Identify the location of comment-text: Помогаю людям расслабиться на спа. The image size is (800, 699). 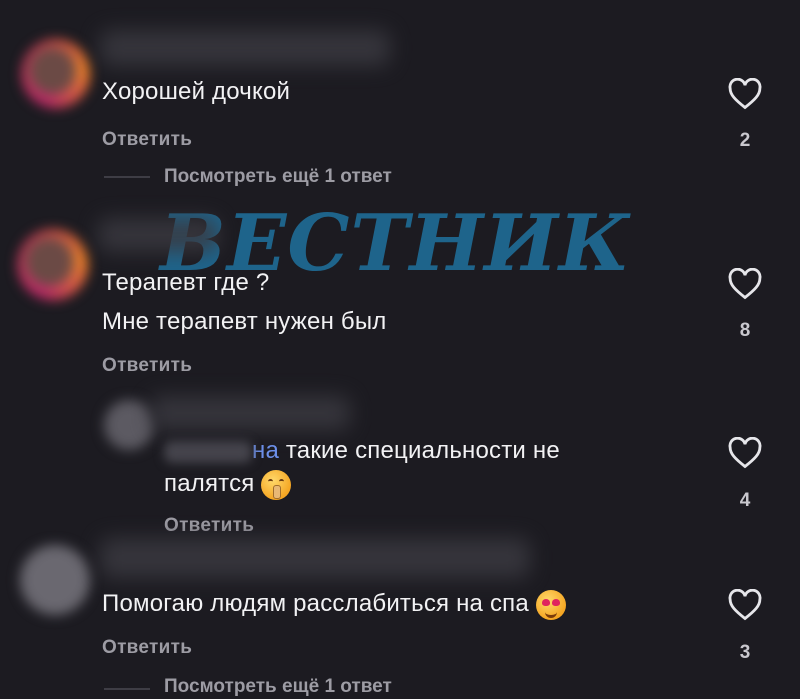
(315, 603).